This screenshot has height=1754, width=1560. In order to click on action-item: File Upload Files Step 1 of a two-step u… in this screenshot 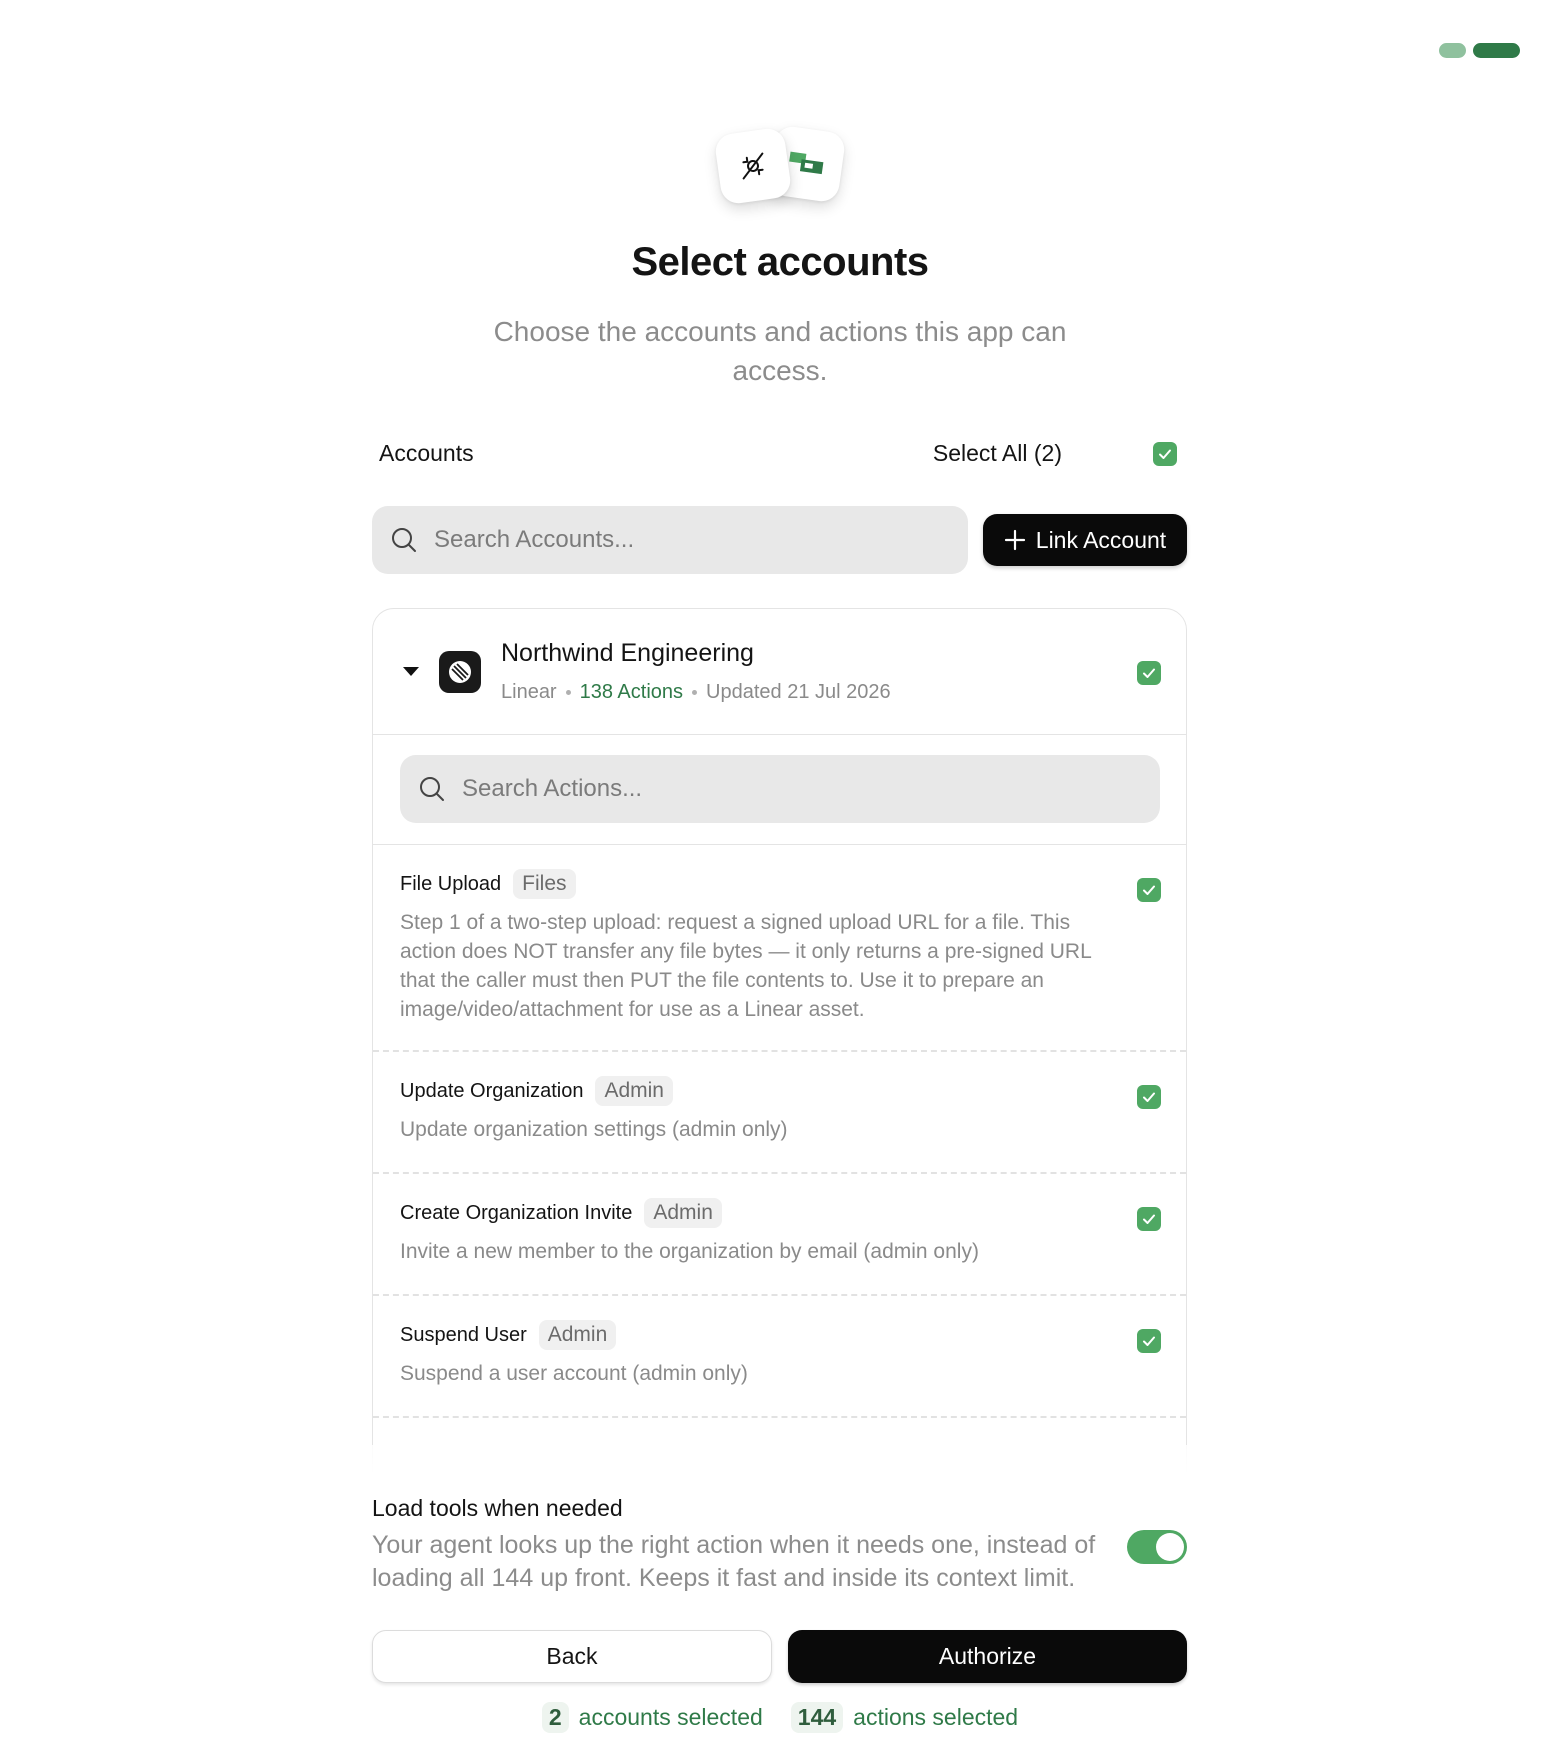, I will do `click(779, 948)`.